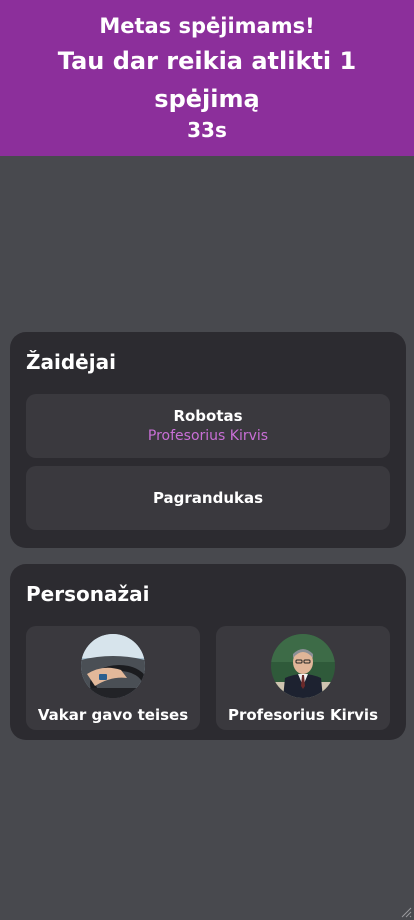 The width and height of the screenshot is (414, 920). I want to click on player-character: Profesorius Kirvis, so click(208, 436).